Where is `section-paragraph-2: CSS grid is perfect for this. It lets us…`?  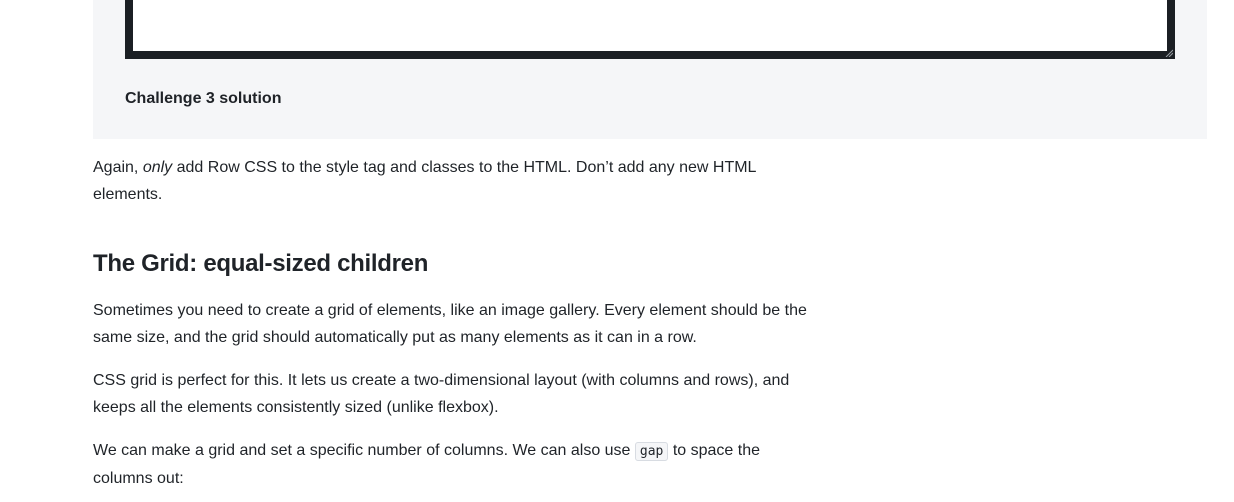 section-paragraph-2: CSS grid is perfect for this. It lets us… is located at coordinates (441, 394).